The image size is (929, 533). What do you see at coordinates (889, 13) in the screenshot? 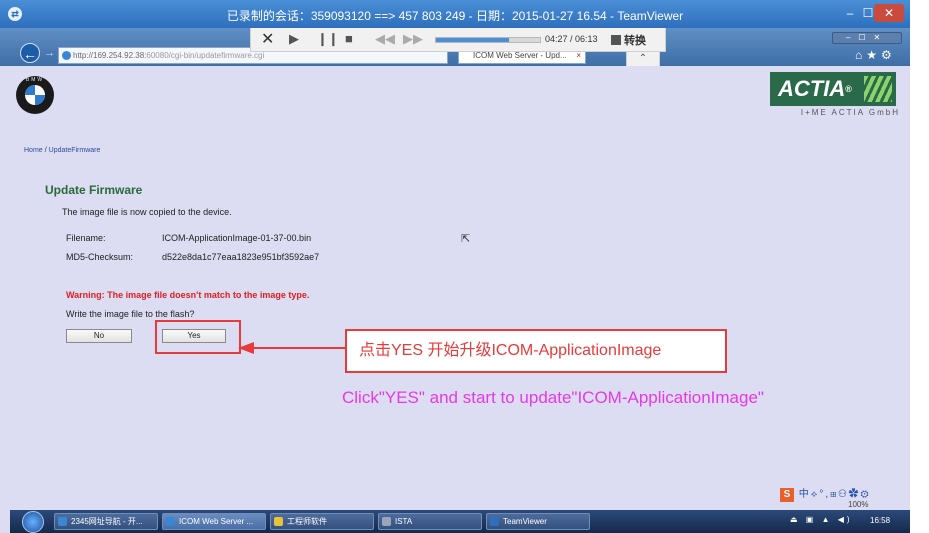
I see `close-button: ✕` at bounding box center [889, 13].